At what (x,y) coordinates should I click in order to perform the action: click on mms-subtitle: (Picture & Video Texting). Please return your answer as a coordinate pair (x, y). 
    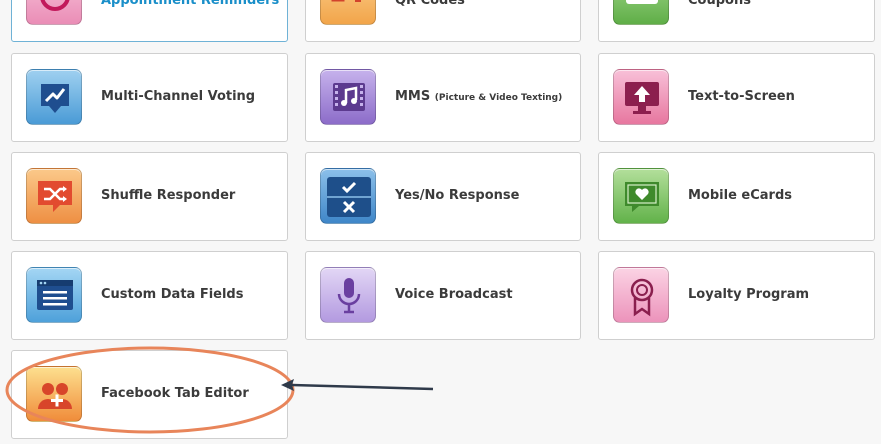
    Looking at the image, I should click on (498, 98).